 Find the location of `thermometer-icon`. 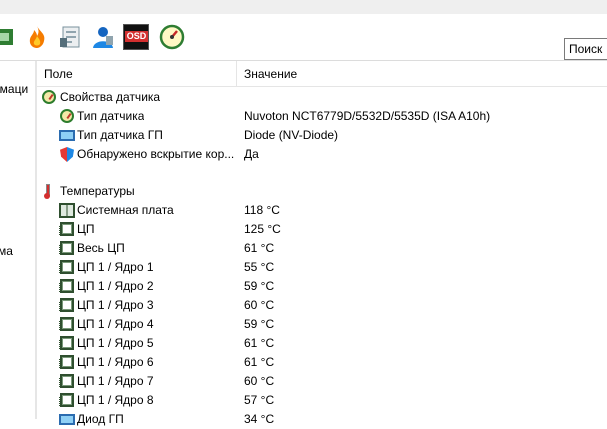

thermometer-icon is located at coordinates (47, 191).